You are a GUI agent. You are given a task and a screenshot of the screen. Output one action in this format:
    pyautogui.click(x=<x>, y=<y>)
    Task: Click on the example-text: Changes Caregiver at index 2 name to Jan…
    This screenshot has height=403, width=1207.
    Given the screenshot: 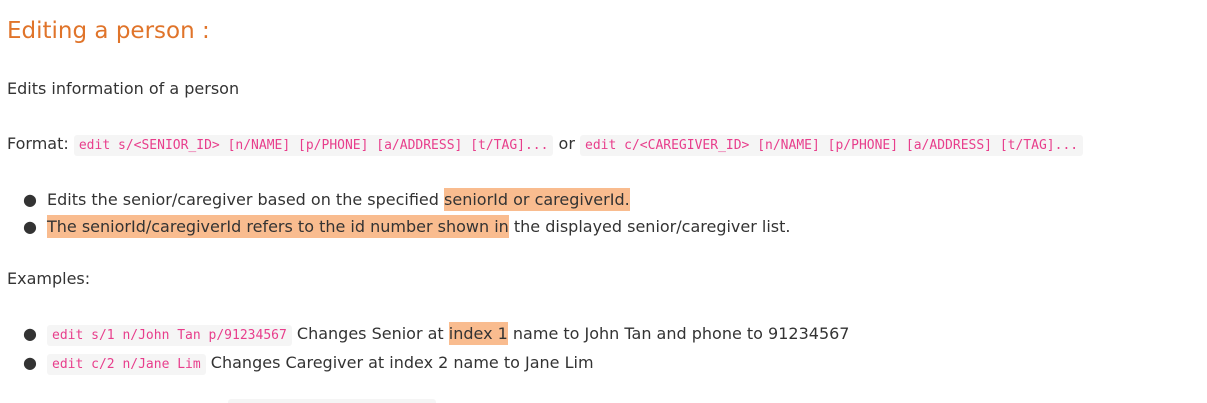 What is the action you would take?
    pyautogui.click(x=399, y=362)
    